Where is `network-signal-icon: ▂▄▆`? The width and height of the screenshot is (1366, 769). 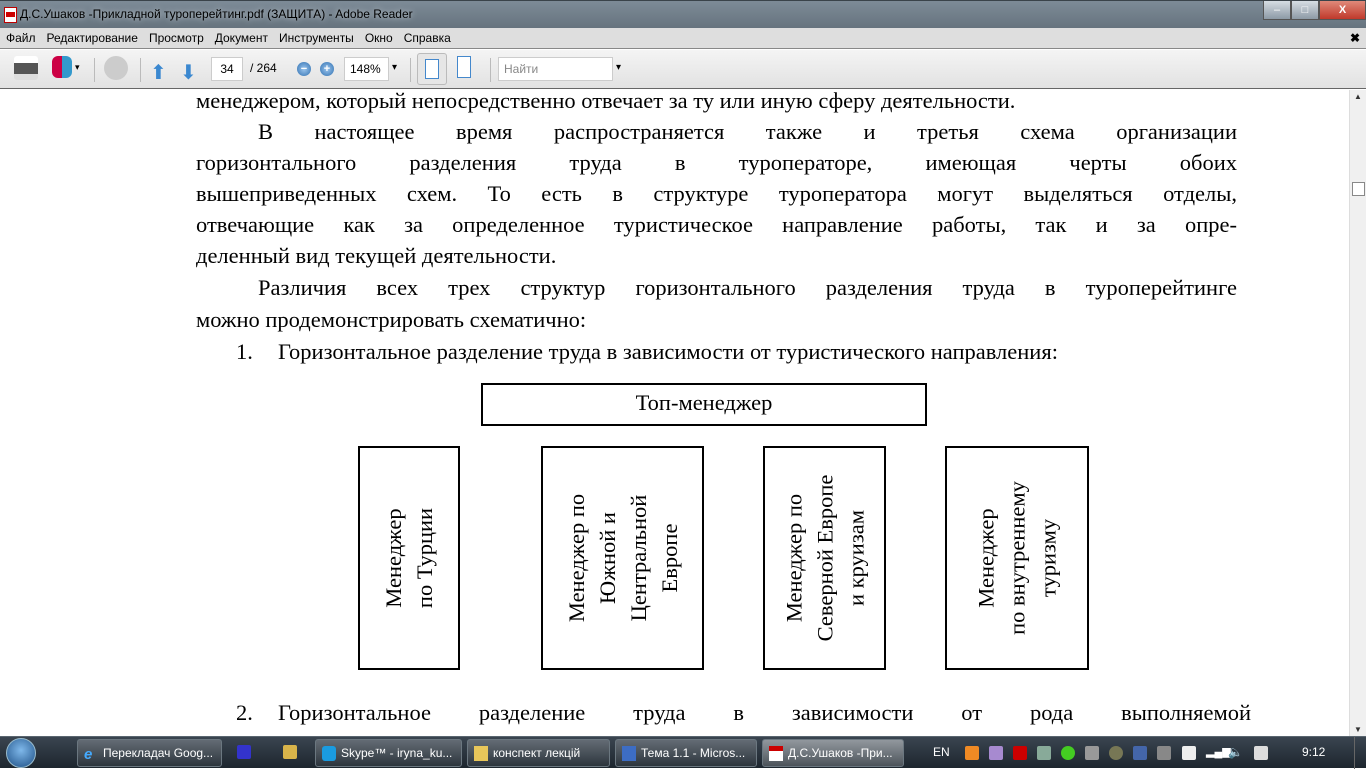 network-signal-icon: ▂▄▆ is located at coordinates (1218, 751).